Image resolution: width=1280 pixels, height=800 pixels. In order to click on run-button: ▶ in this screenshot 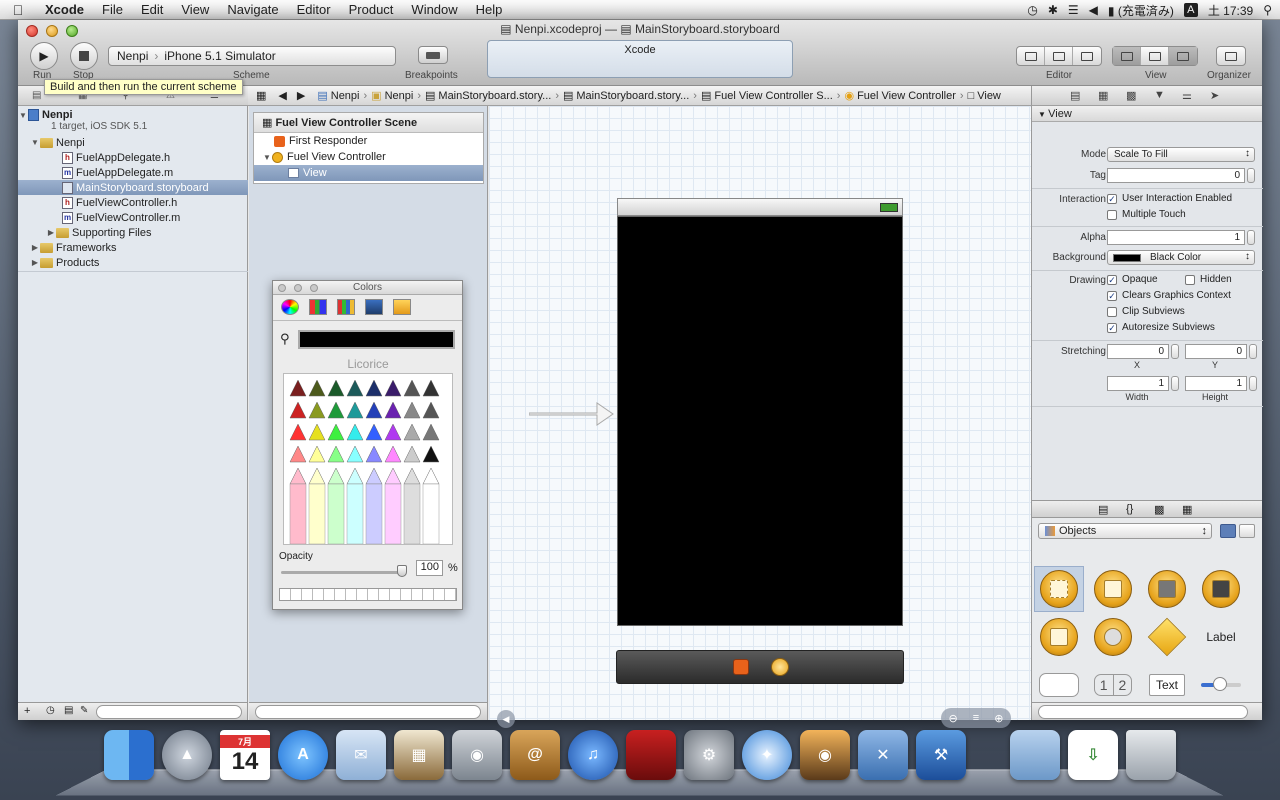, I will do `click(44, 56)`.